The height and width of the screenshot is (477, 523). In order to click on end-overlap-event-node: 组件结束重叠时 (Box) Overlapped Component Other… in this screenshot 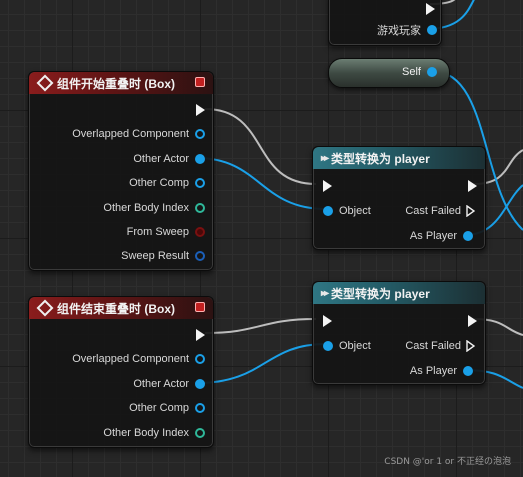, I will do `click(121, 372)`.